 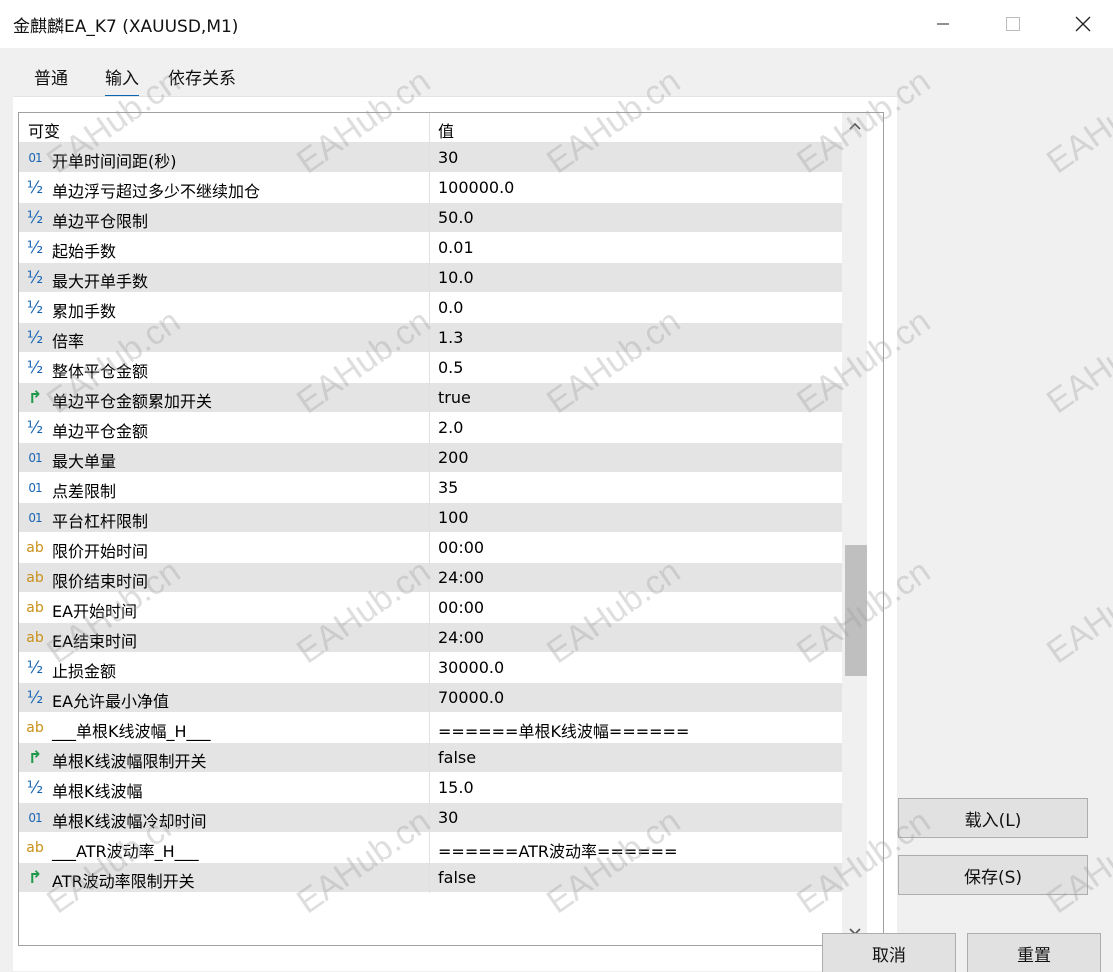 I want to click on table-row: ab EA开始时间 00:00, so click(x=430, y=608).